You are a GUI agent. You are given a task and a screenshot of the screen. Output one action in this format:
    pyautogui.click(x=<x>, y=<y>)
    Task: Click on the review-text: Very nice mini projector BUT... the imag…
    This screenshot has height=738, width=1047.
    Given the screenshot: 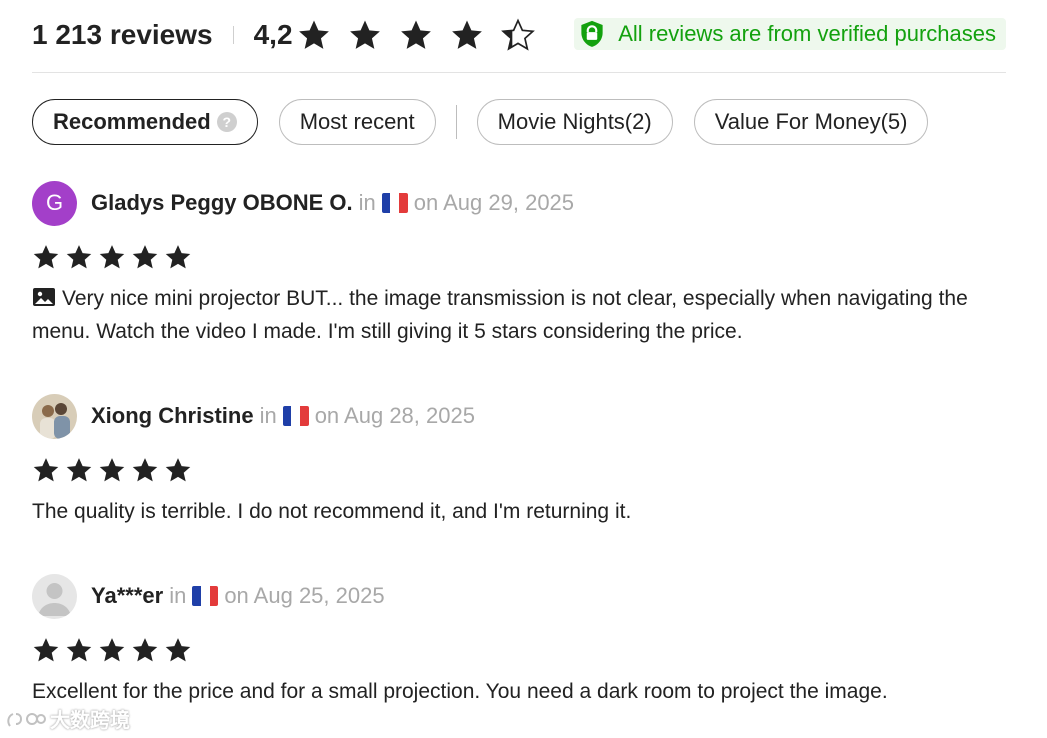 What is the action you would take?
    pyautogui.click(x=522, y=315)
    